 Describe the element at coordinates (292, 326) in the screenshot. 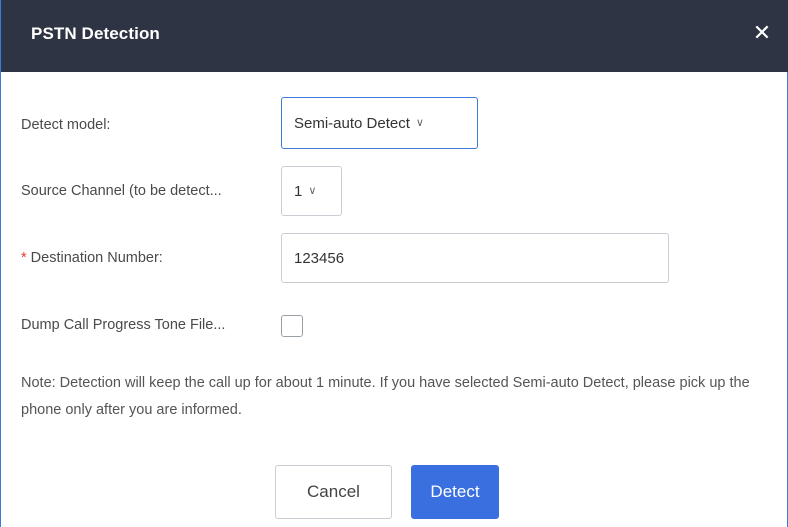

I see `dump-tone-file-checkbox` at that location.